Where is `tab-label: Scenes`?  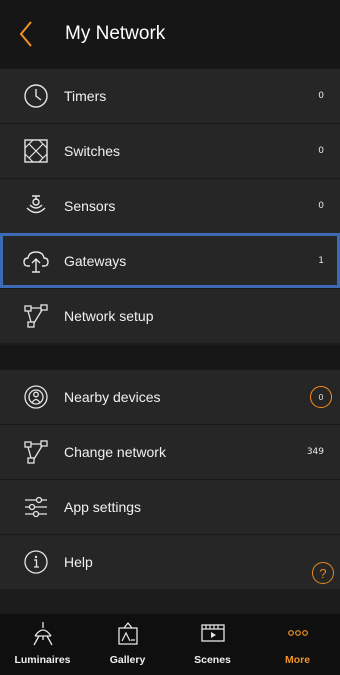
tab-label: Scenes is located at coordinates (212, 660).